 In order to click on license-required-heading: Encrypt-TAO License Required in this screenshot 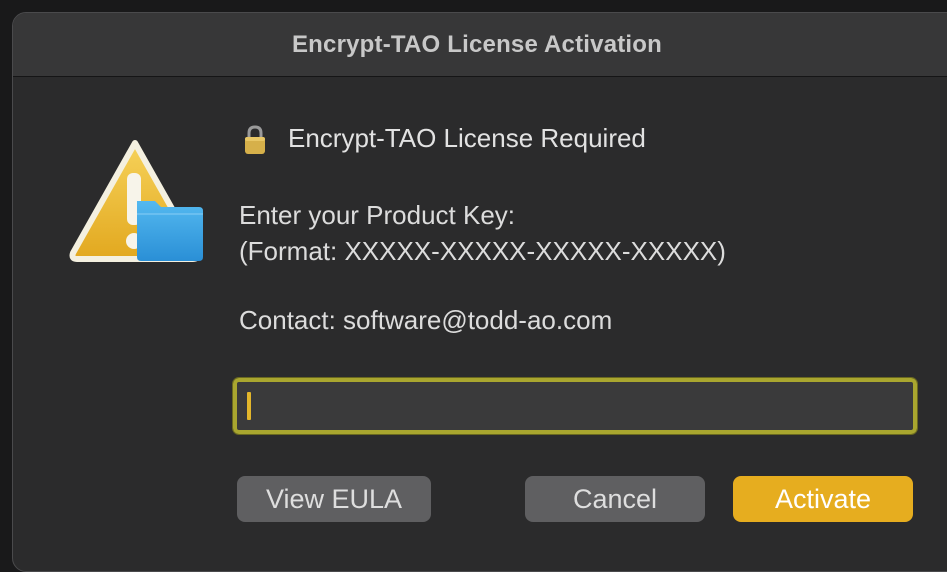, I will do `click(467, 138)`.